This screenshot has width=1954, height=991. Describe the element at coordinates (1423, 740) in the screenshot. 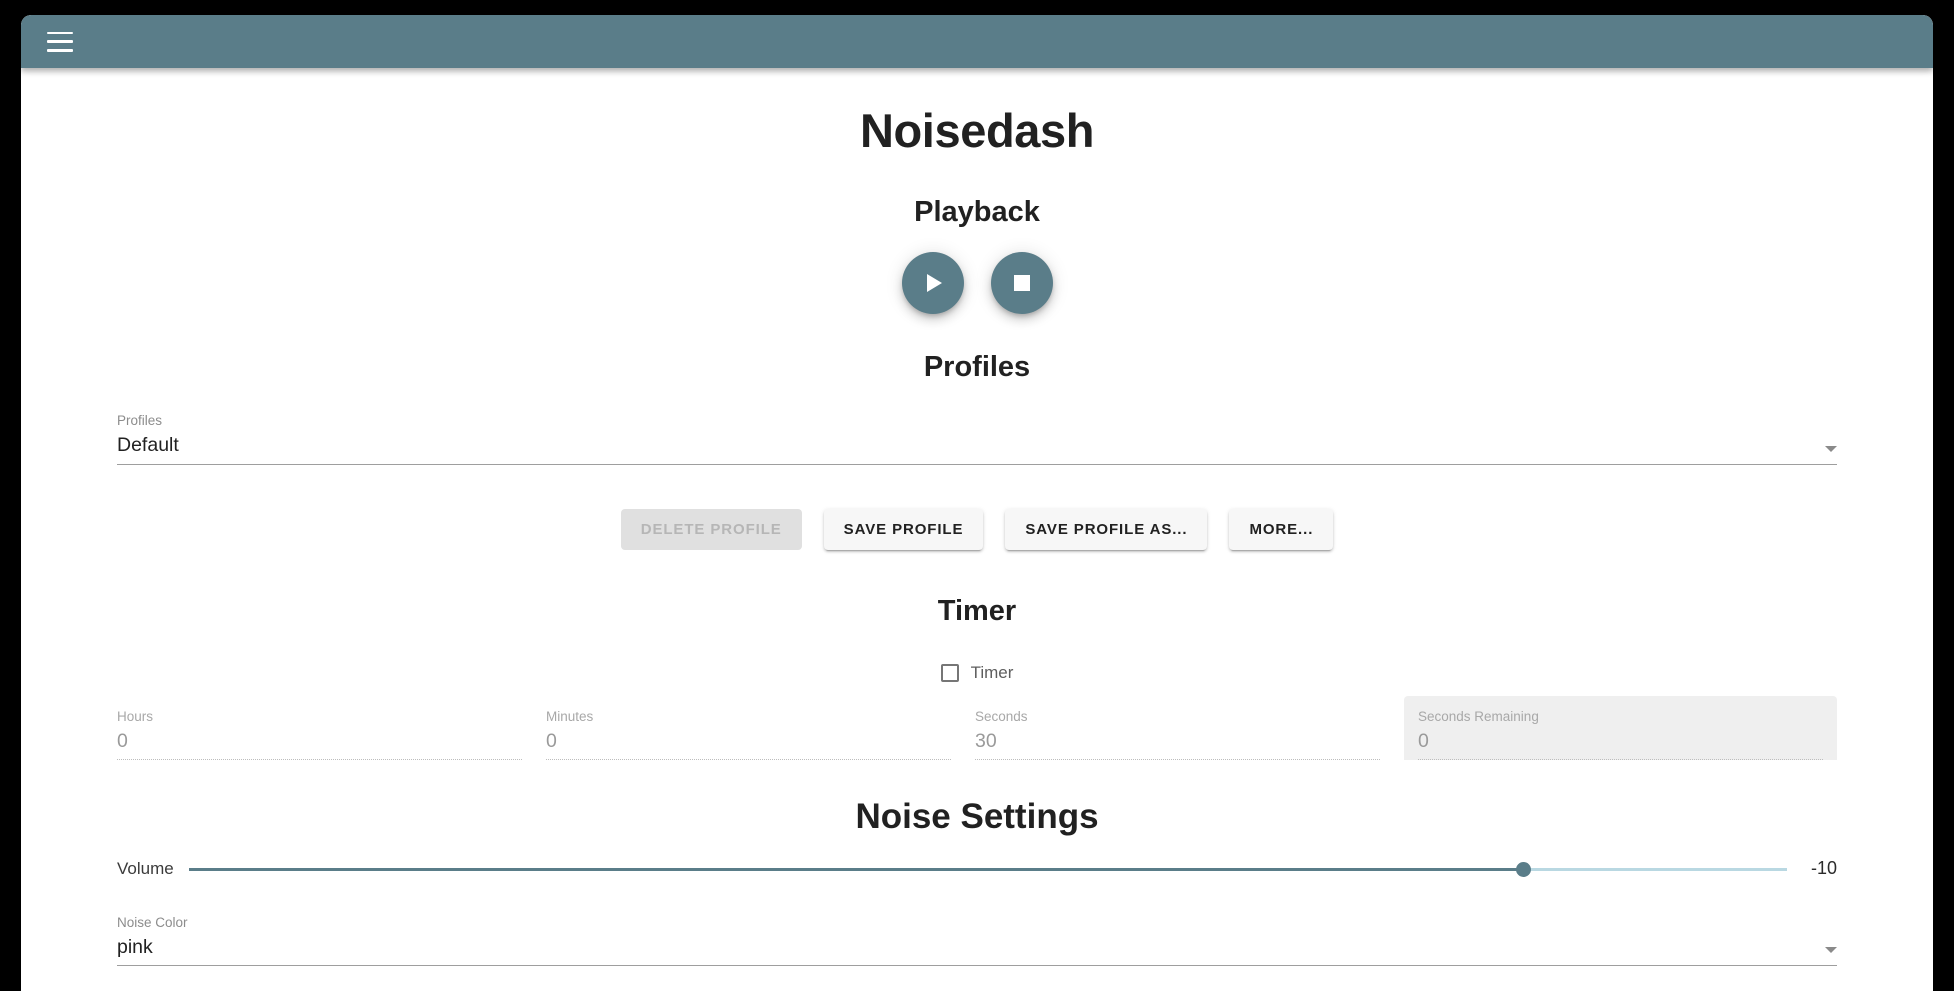

I see `seconds-remaining-value: 0` at that location.